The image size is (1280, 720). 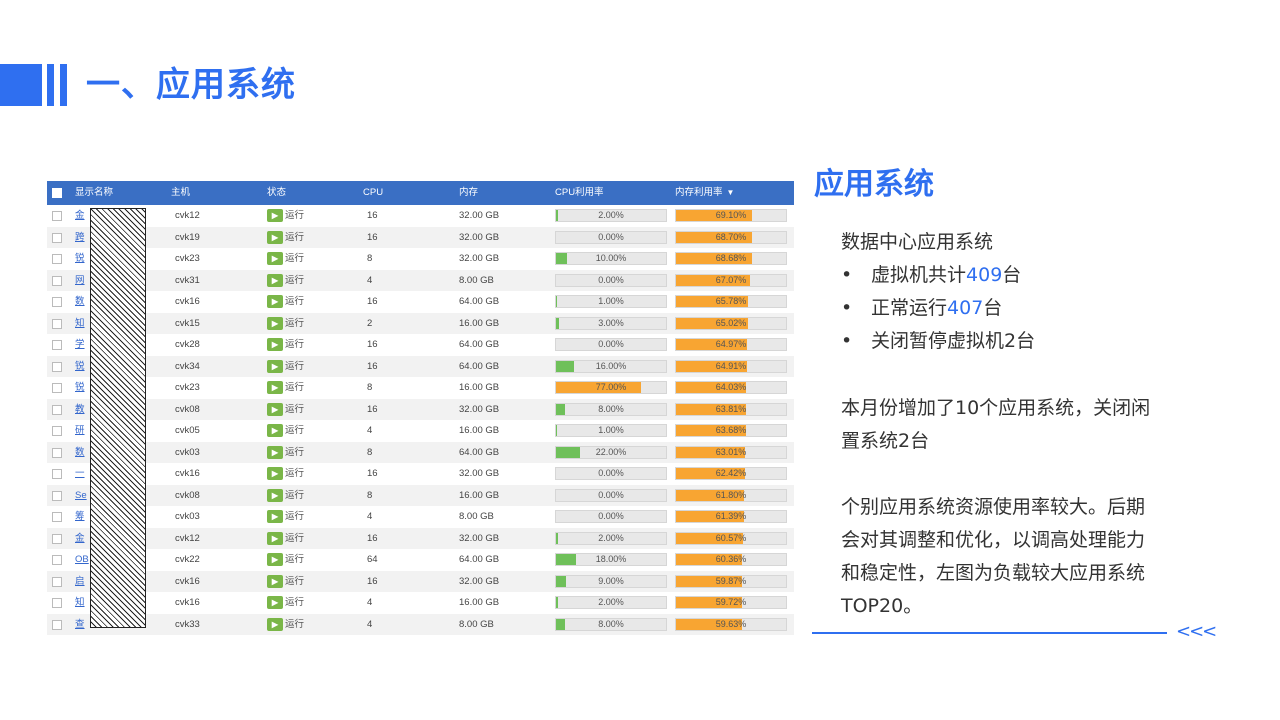 I want to click on arrows-icon: <<<, so click(x=1196, y=631).